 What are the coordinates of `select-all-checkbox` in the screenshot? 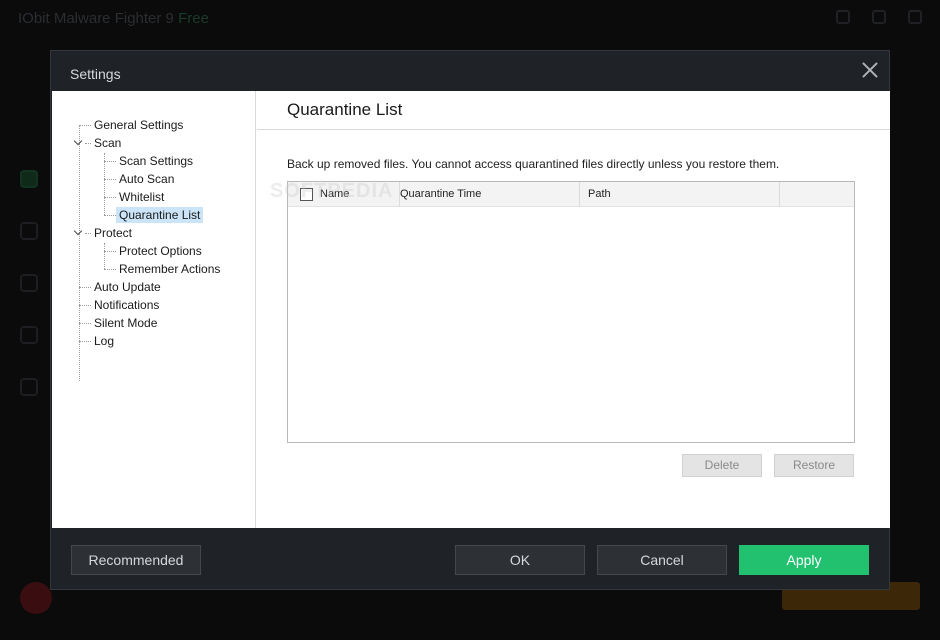 It's located at (306, 194).